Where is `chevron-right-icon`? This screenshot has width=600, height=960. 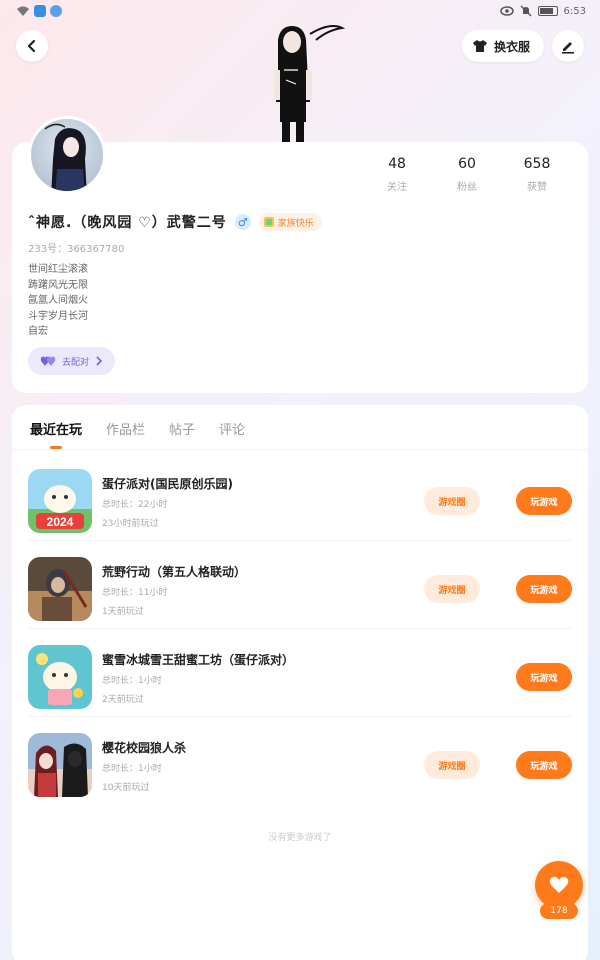 chevron-right-icon is located at coordinates (99, 361).